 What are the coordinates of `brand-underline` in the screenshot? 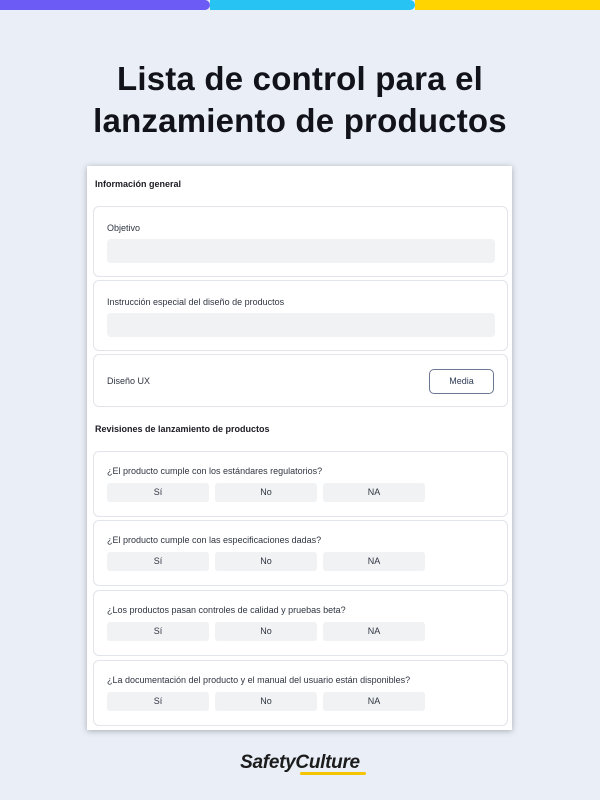 It's located at (333, 773).